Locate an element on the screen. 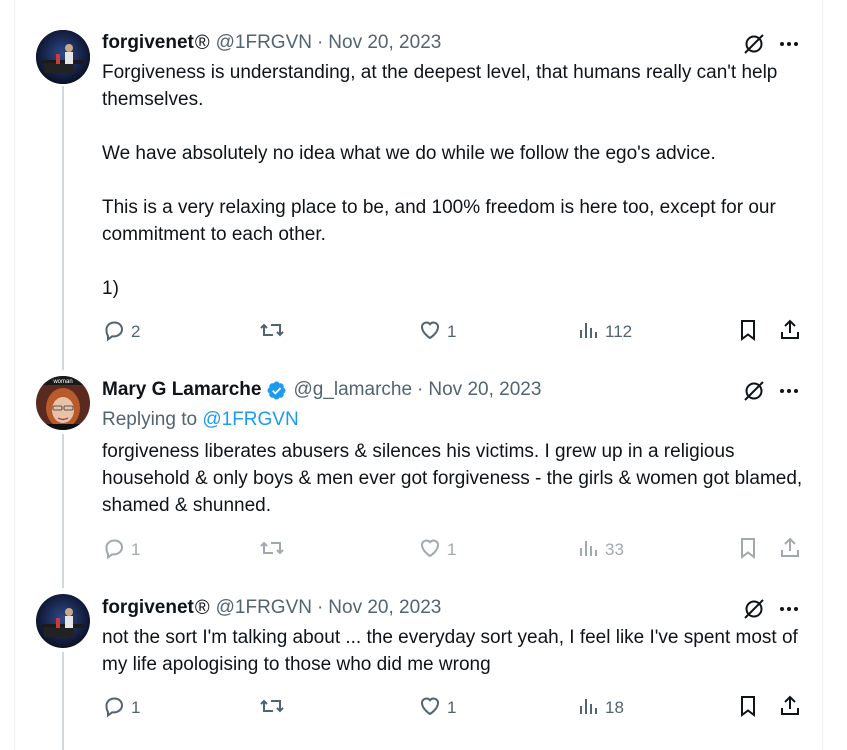  replying-to-label: Replying to is located at coordinates (150, 419).